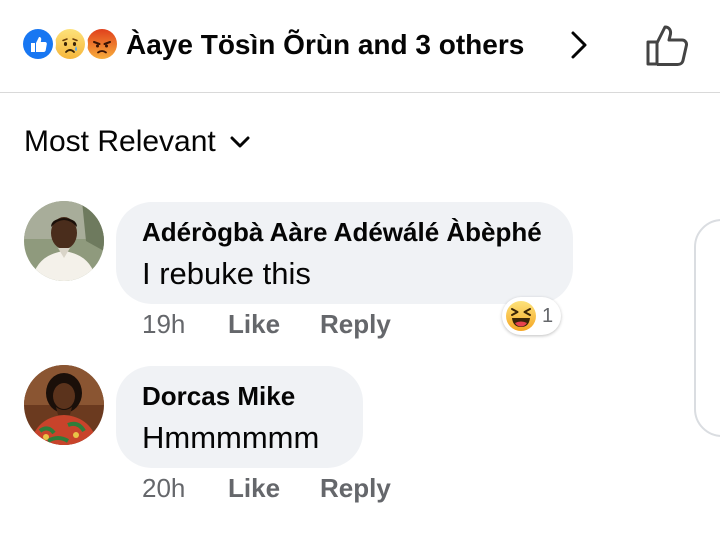  I want to click on reaction-count: 1, so click(548, 315).